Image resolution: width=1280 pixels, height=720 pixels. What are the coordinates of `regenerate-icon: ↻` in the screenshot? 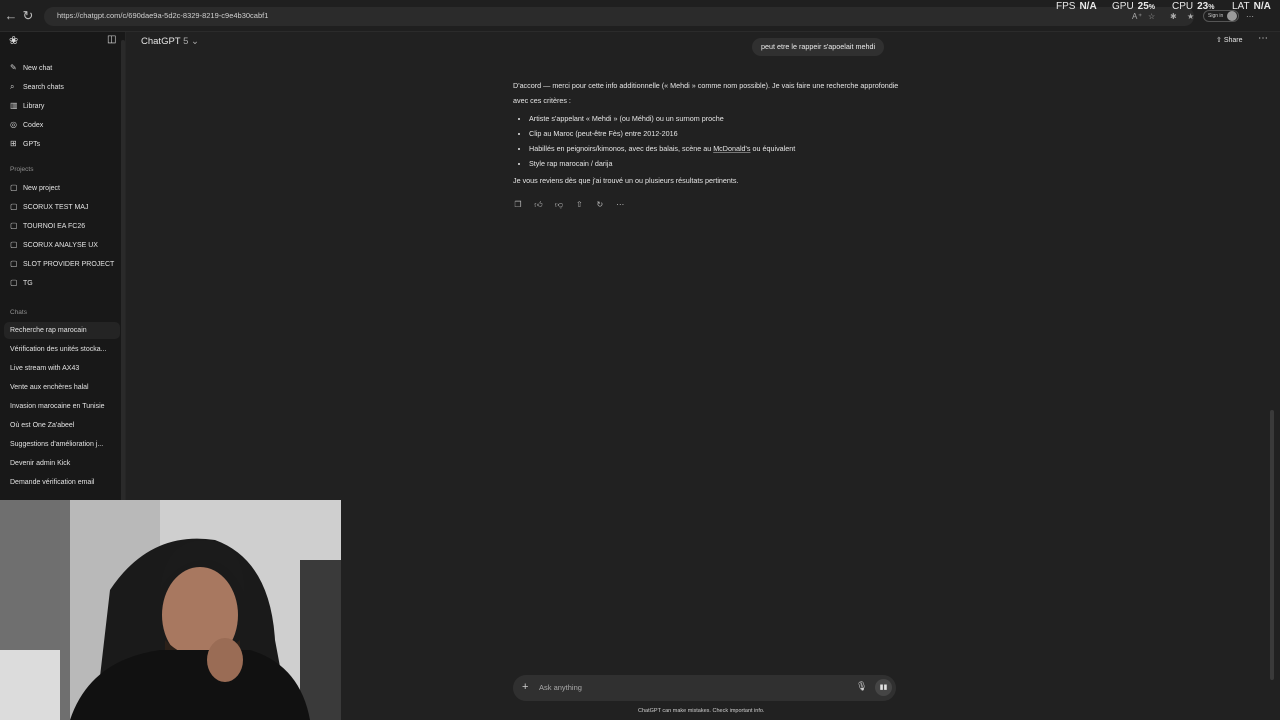 It's located at (600, 204).